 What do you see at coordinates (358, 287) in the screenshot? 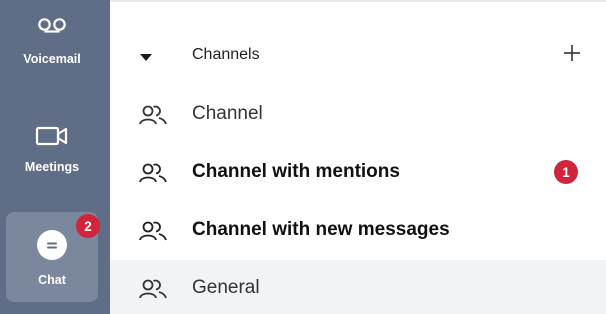
I see `channel-row: General` at bounding box center [358, 287].